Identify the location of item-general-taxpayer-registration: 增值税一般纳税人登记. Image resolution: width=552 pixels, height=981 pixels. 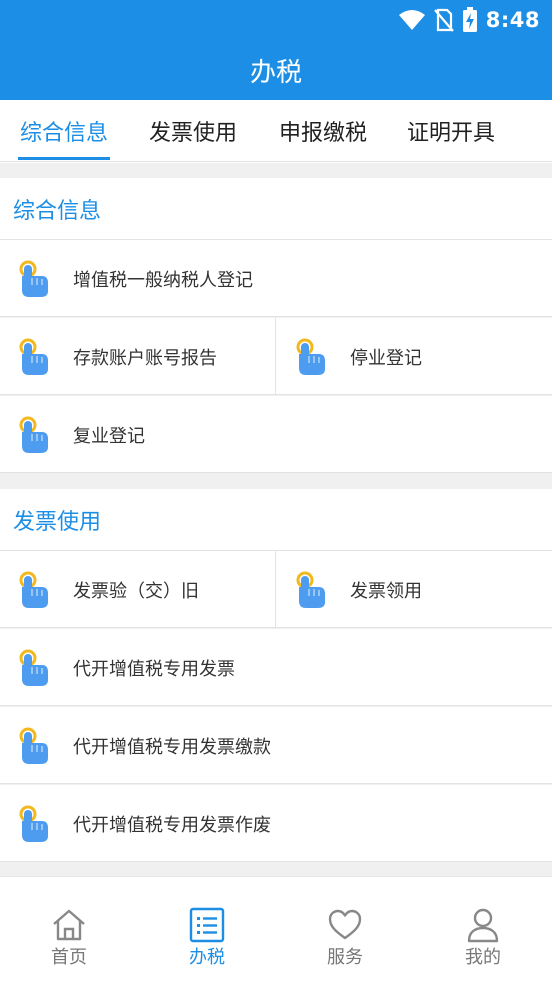
(276, 278).